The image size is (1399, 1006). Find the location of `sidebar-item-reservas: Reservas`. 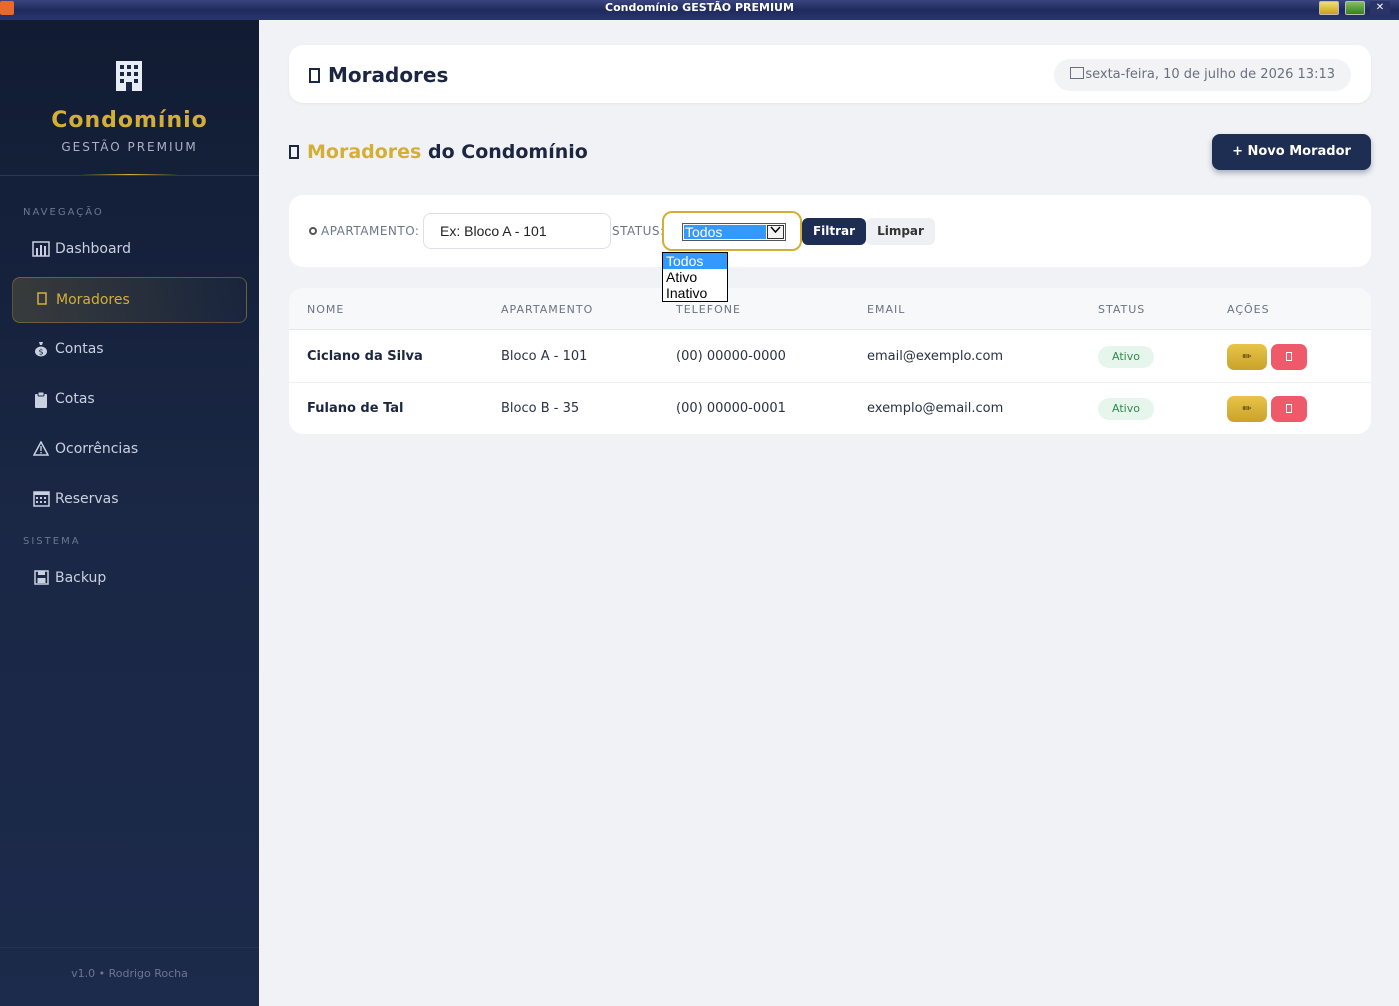

sidebar-item-reservas: Reservas is located at coordinates (129, 500).